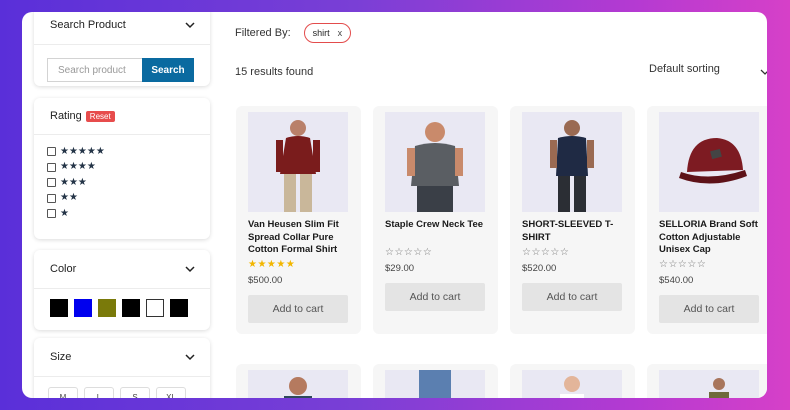 The width and height of the screenshot is (790, 410). What do you see at coordinates (321, 33) in the screenshot?
I see `filter-chip-label: shirt` at bounding box center [321, 33].